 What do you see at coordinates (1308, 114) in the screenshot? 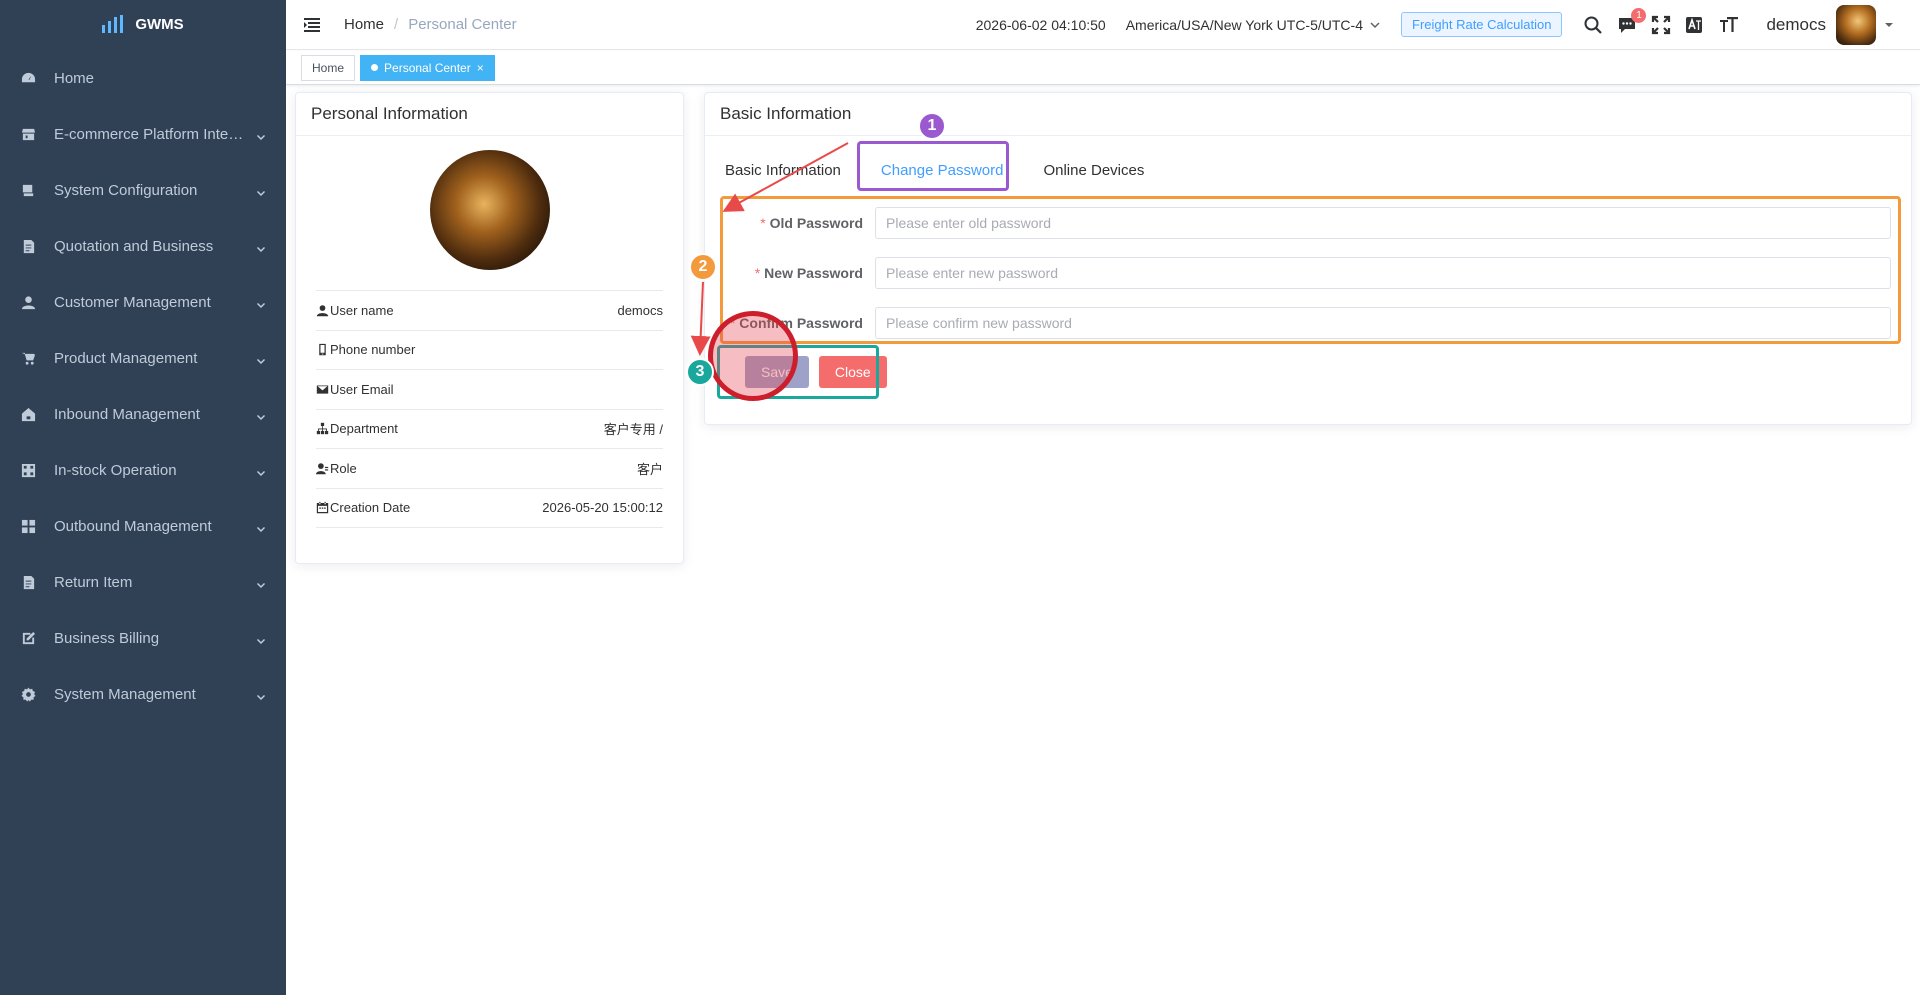
I see `basic-info-title: Basic Information` at bounding box center [1308, 114].